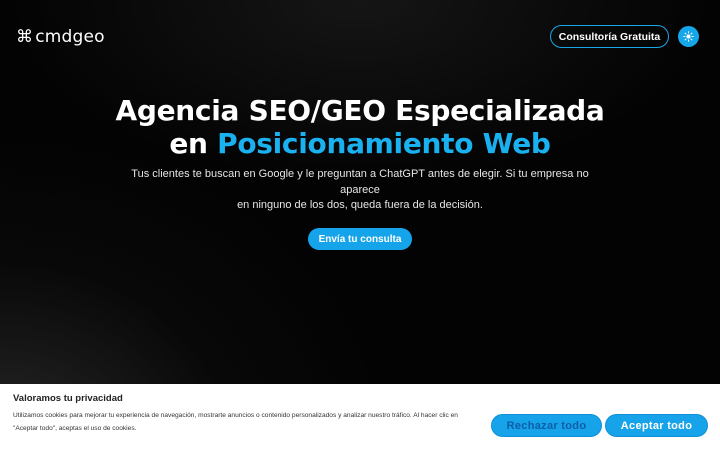 The height and width of the screenshot is (450, 720). Describe the element at coordinates (70, 37) in the screenshot. I see `logo-text: cmdgeo` at that location.